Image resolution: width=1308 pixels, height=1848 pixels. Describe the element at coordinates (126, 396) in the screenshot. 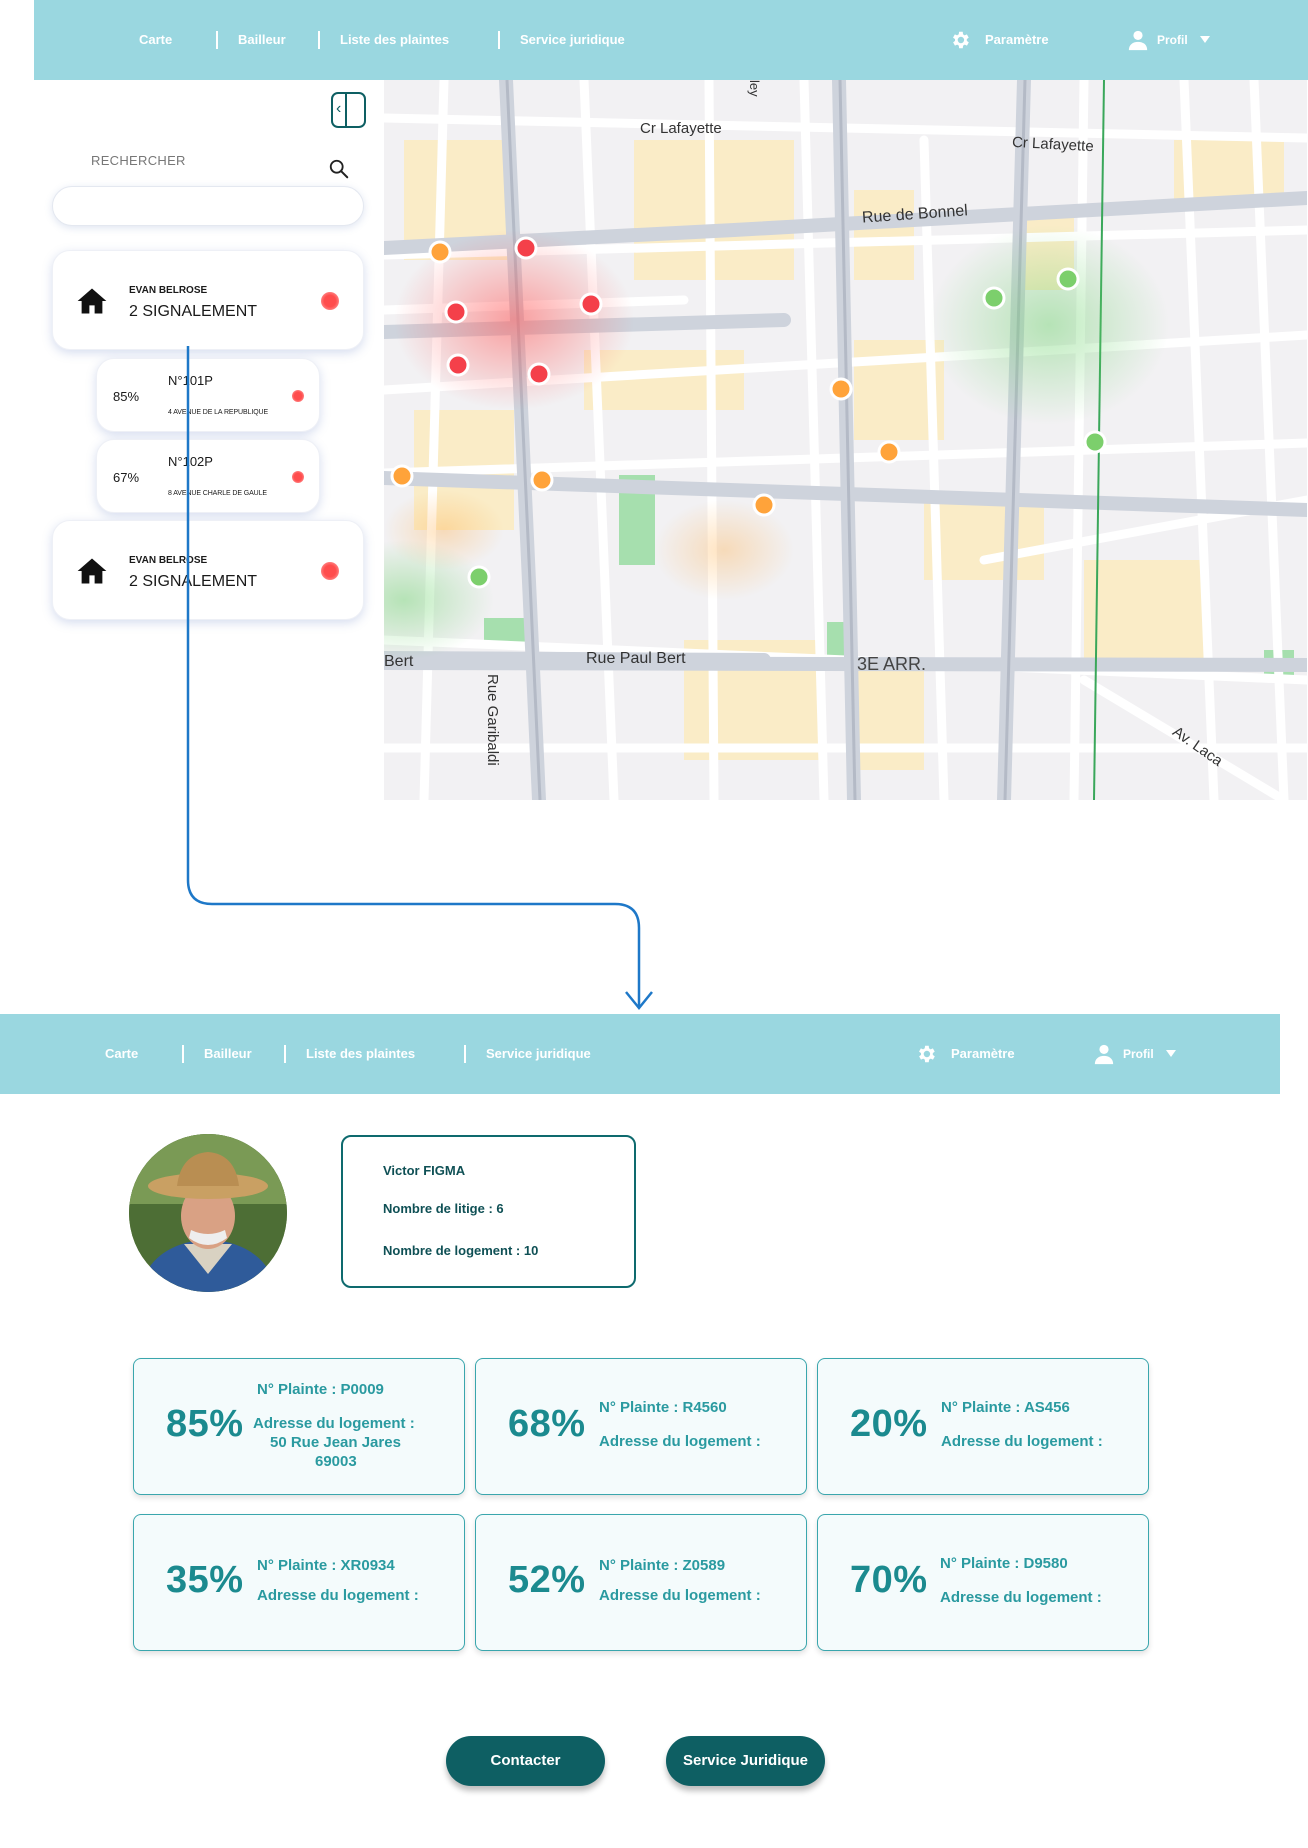

I see `report-percentage: 85%` at that location.